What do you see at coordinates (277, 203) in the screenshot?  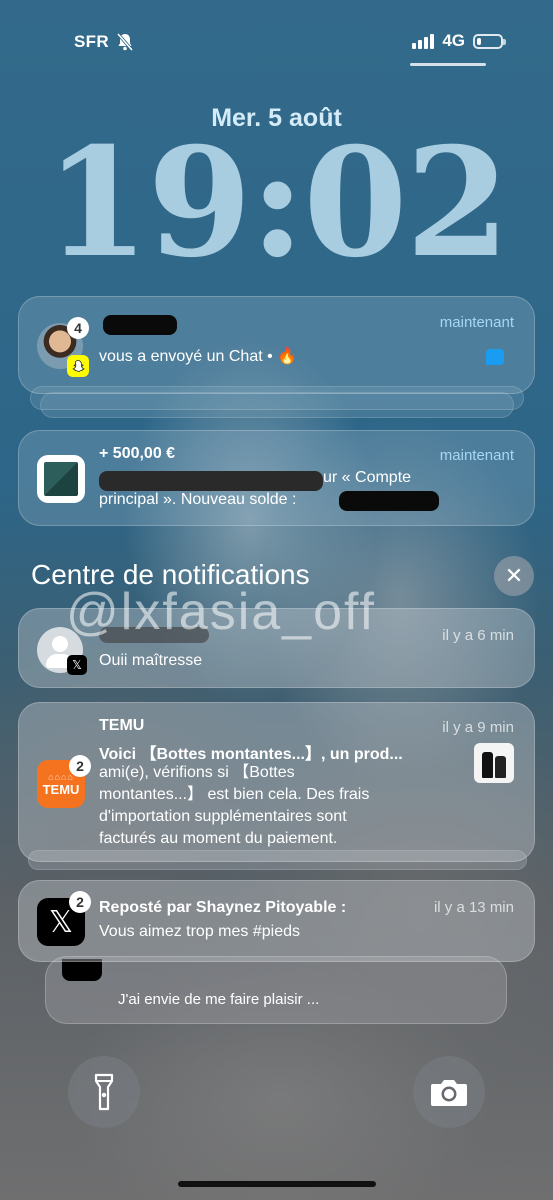 I see `lock-time: 19:02` at bounding box center [277, 203].